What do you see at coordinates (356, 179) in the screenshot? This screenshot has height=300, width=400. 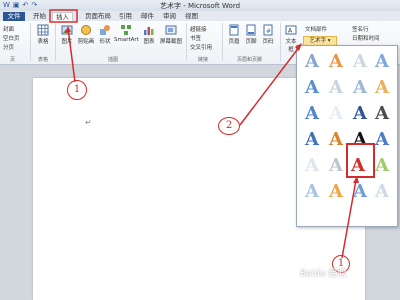 I see `arrow-3-head` at bounding box center [356, 179].